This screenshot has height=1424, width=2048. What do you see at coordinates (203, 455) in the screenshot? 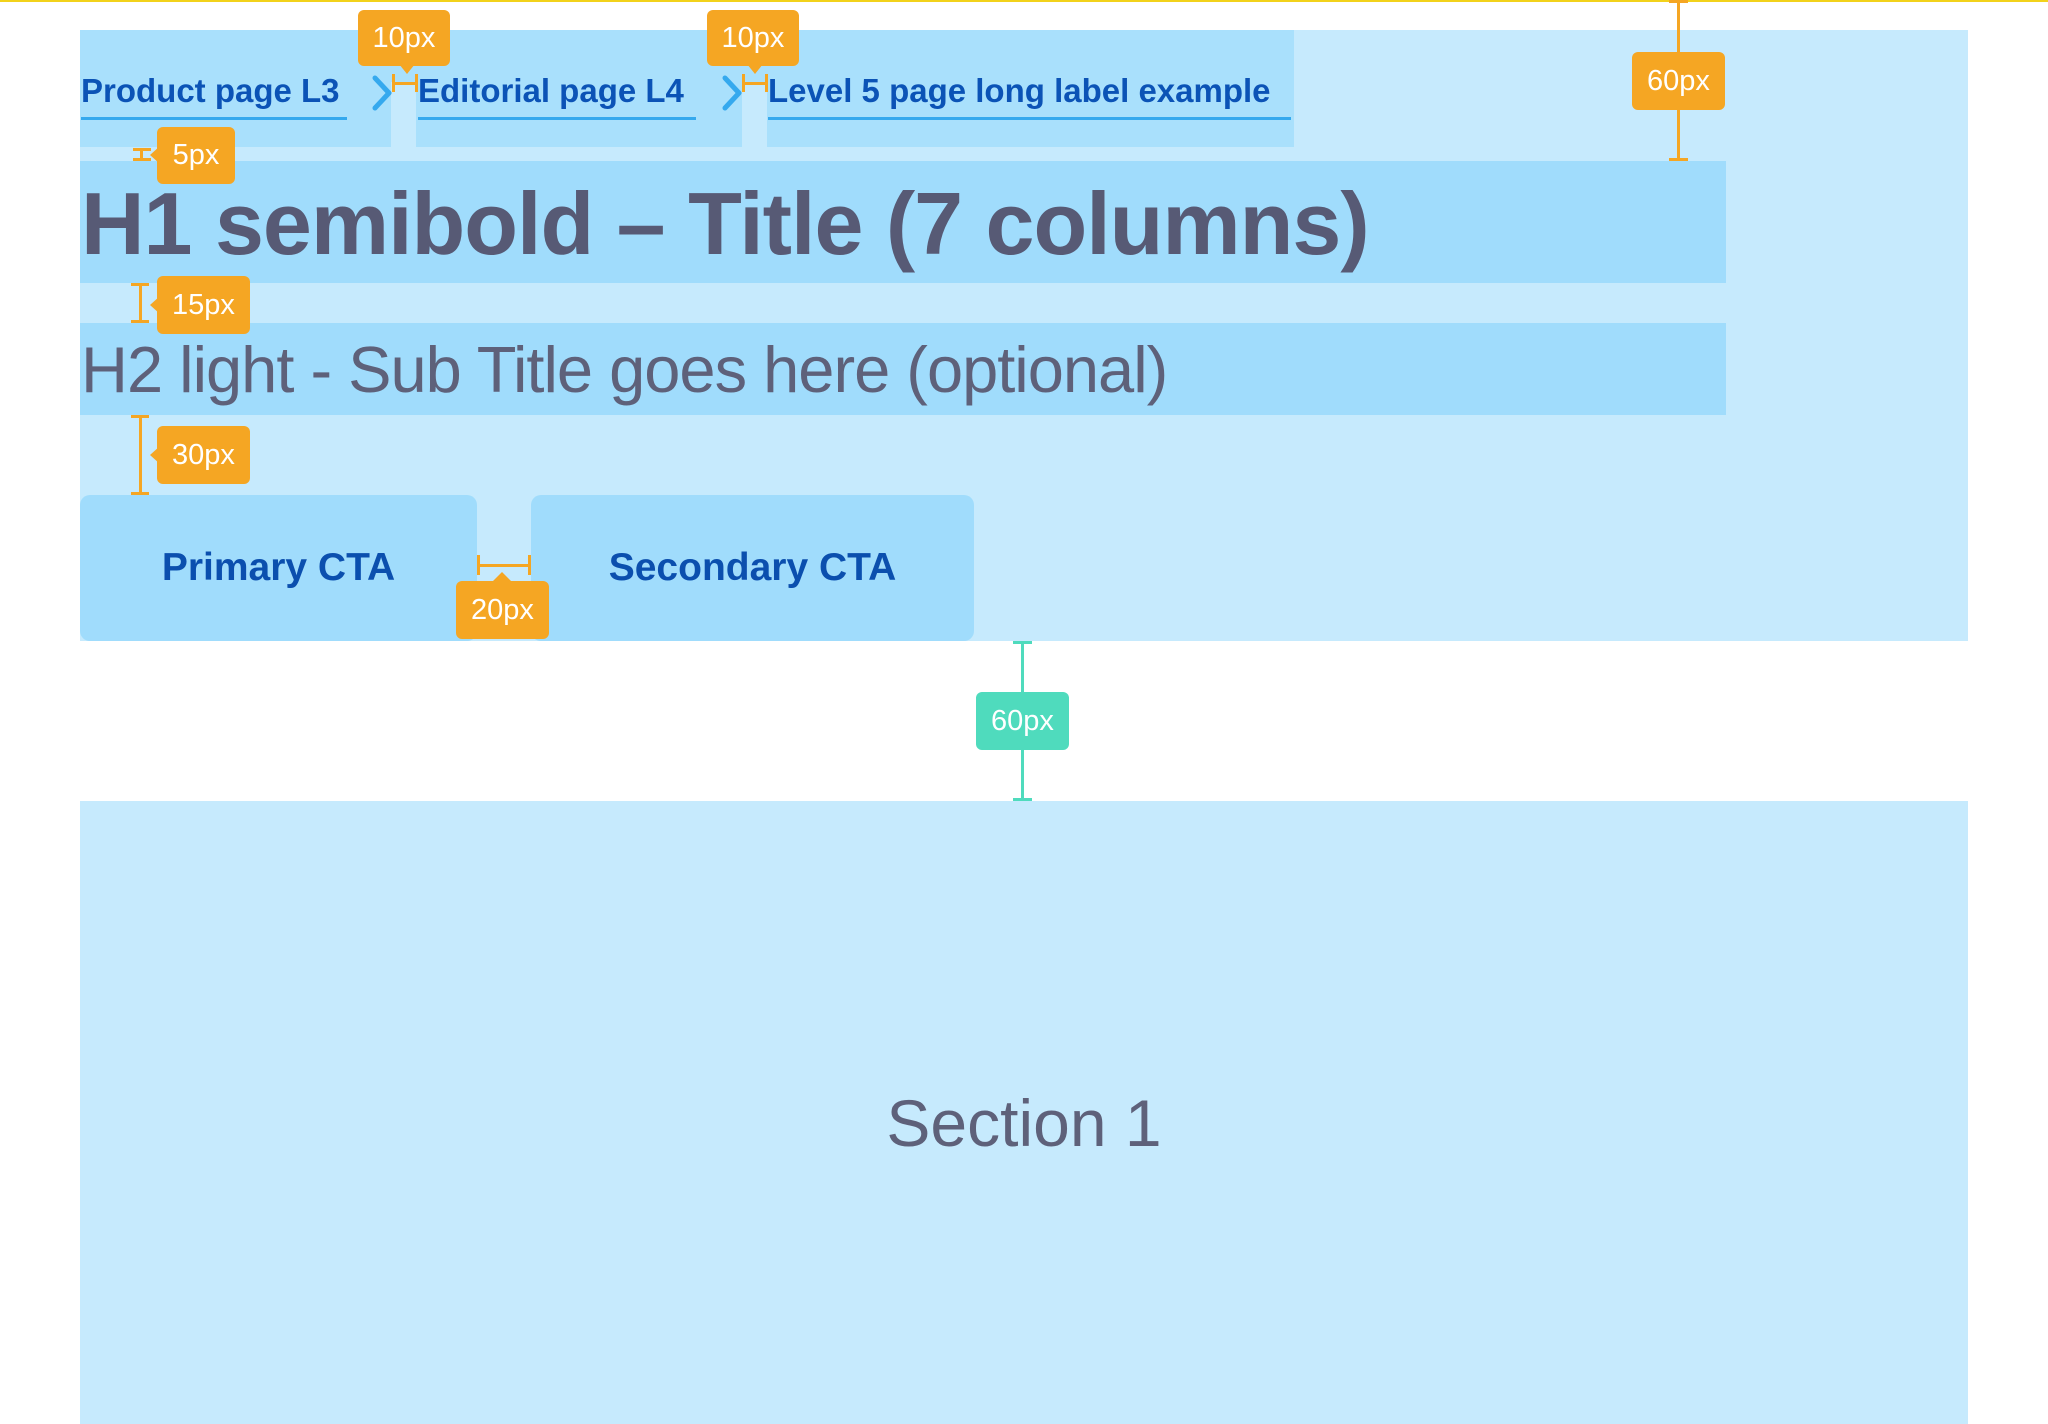
I see `spacing-tag: 30px` at bounding box center [203, 455].